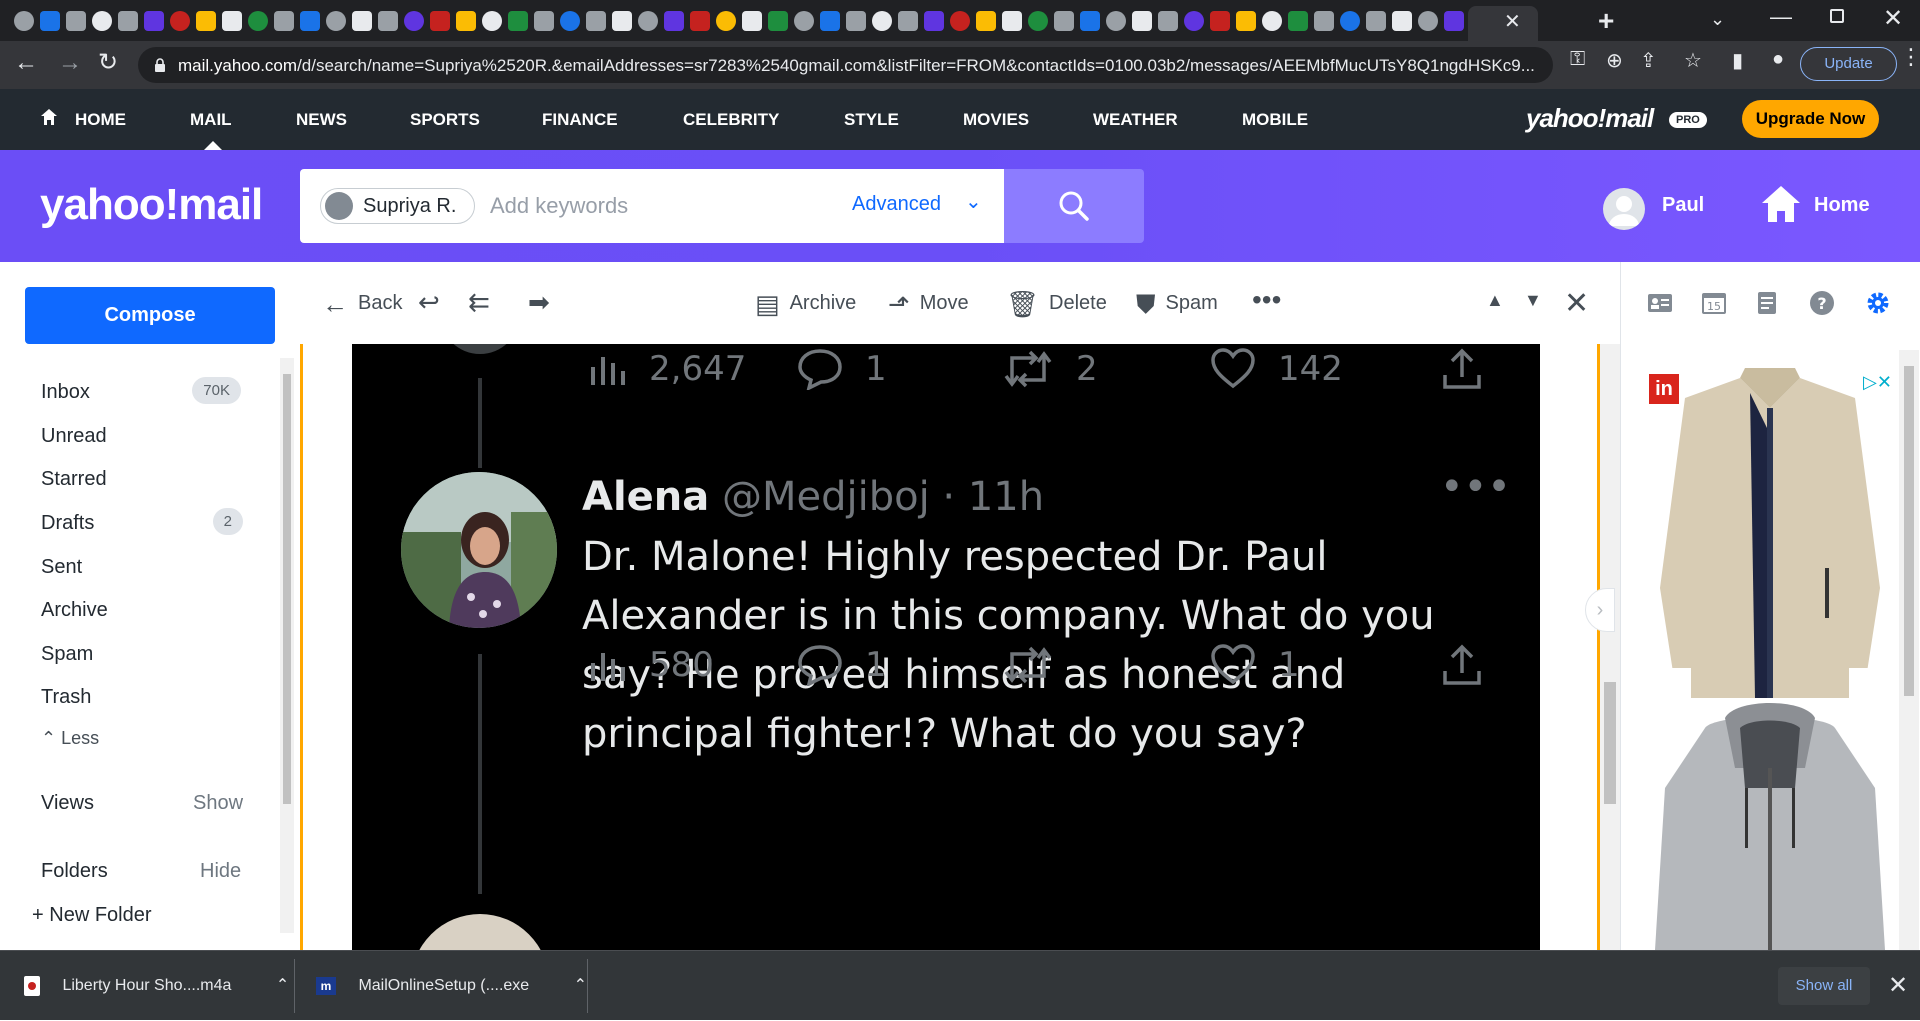 The height and width of the screenshot is (1021, 1920). What do you see at coordinates (141, 390) in the screenshot?
I see `folder-inbox: Inbox 70K` at bounding box center [141, 390].